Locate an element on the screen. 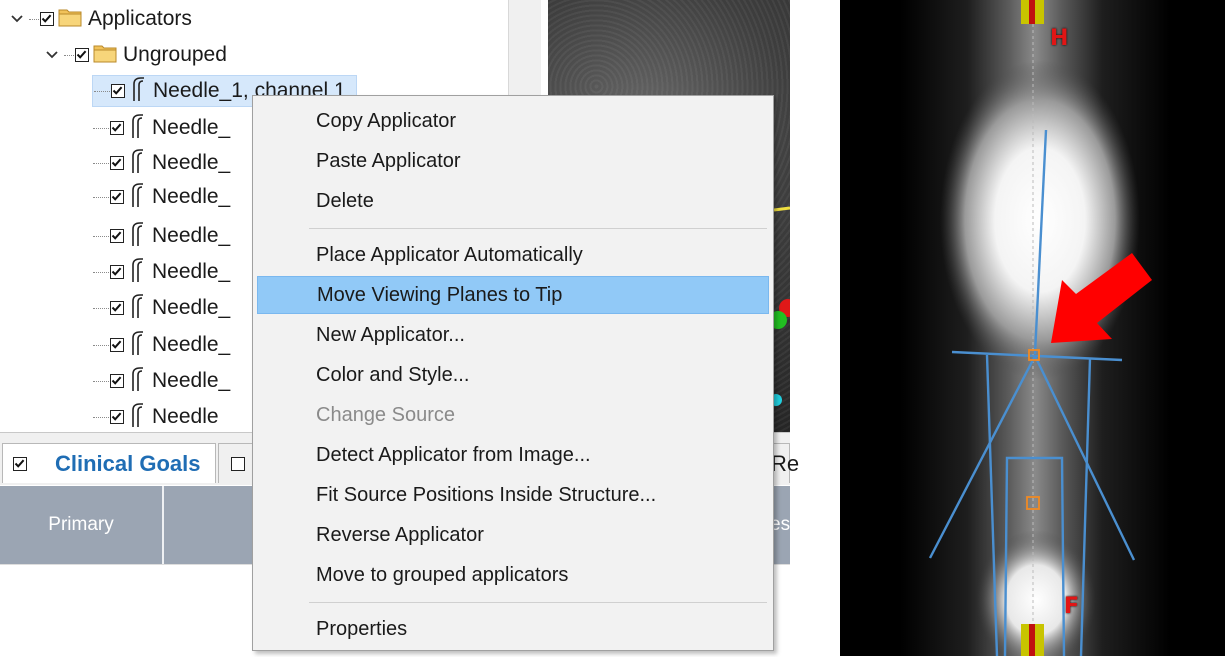 This screenshot has width=1225, height=657. menu-item-label: Move Viewing Planes to Tip is located at coordinates (440, 294).